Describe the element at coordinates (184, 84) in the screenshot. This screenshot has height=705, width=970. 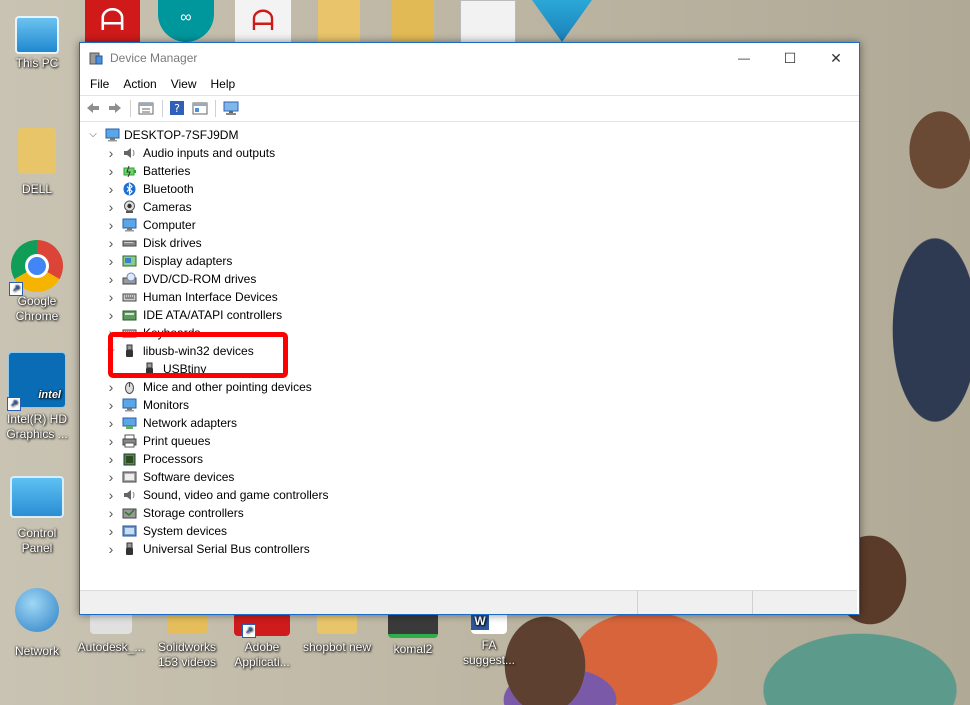
I see `menu-view: View` at that location.